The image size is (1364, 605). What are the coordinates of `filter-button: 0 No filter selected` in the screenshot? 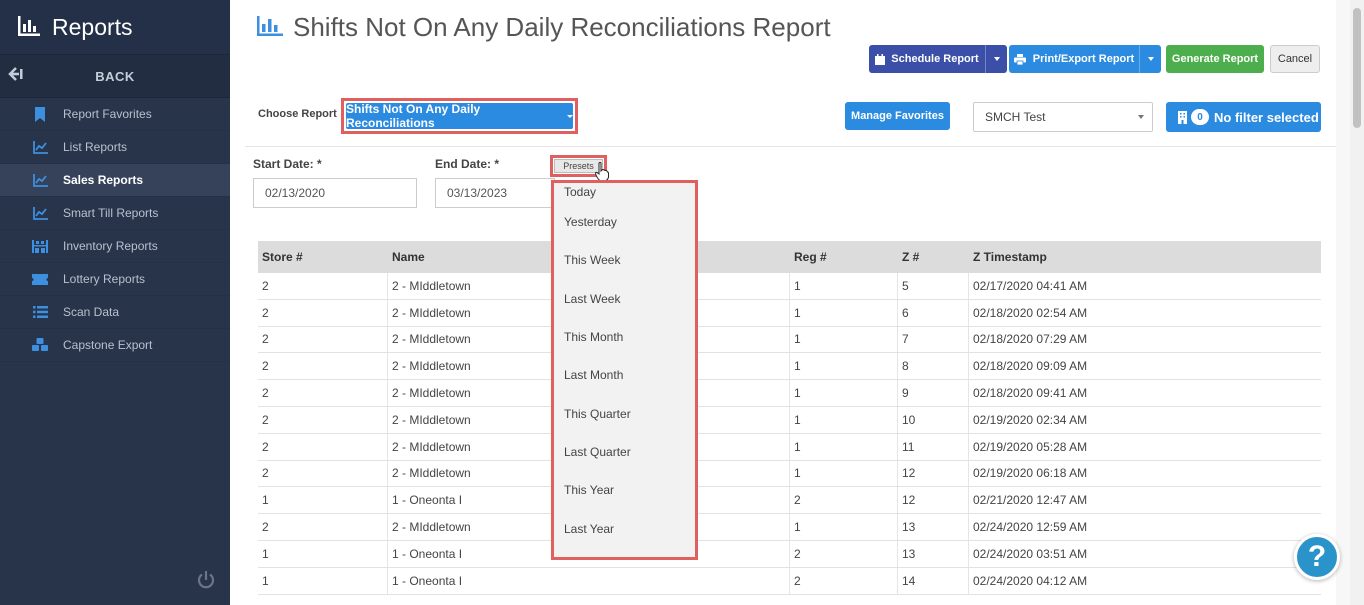 It's located at (1243, 117).